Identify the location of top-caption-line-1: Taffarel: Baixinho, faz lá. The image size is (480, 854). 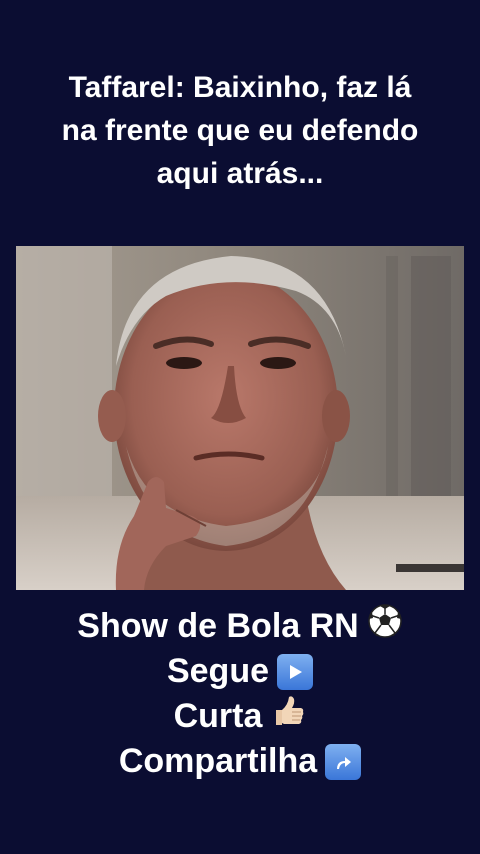
(240, 87).